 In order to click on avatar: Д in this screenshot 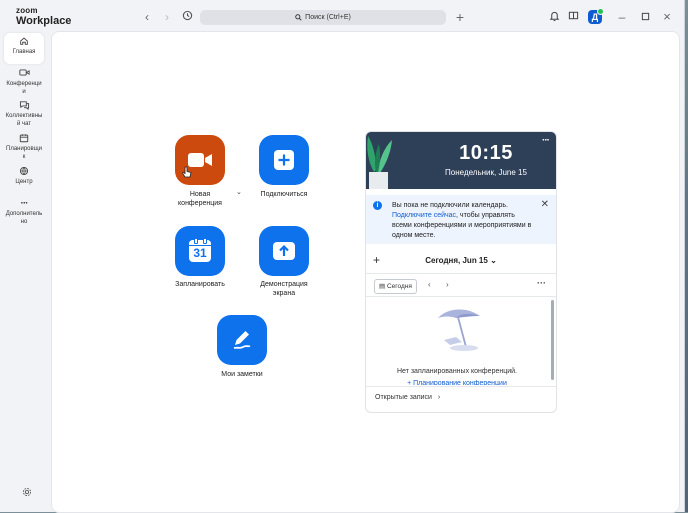, I will do `click(596, 16)`.